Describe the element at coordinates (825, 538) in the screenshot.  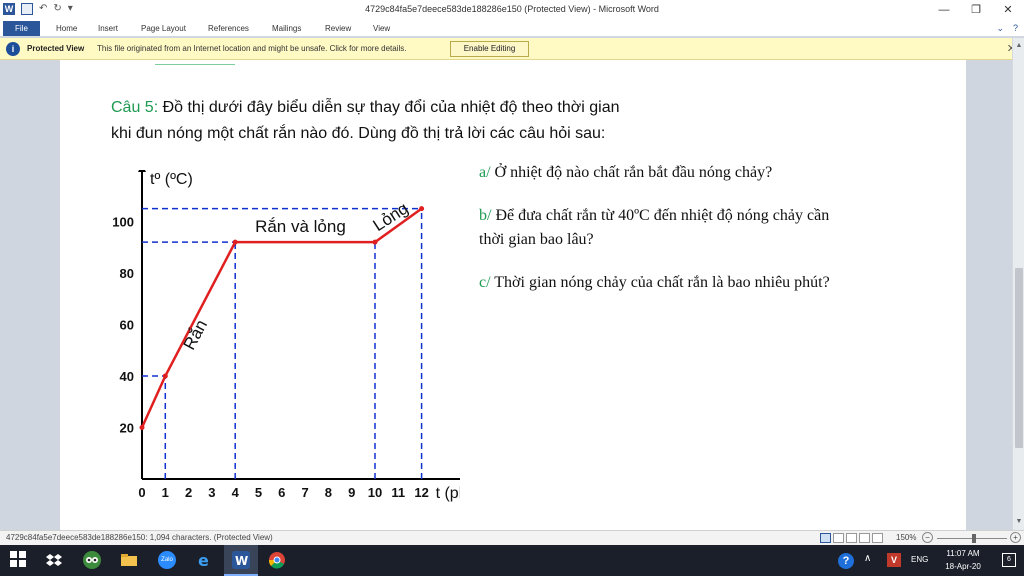
I see `print-layout-view-button` at that location.